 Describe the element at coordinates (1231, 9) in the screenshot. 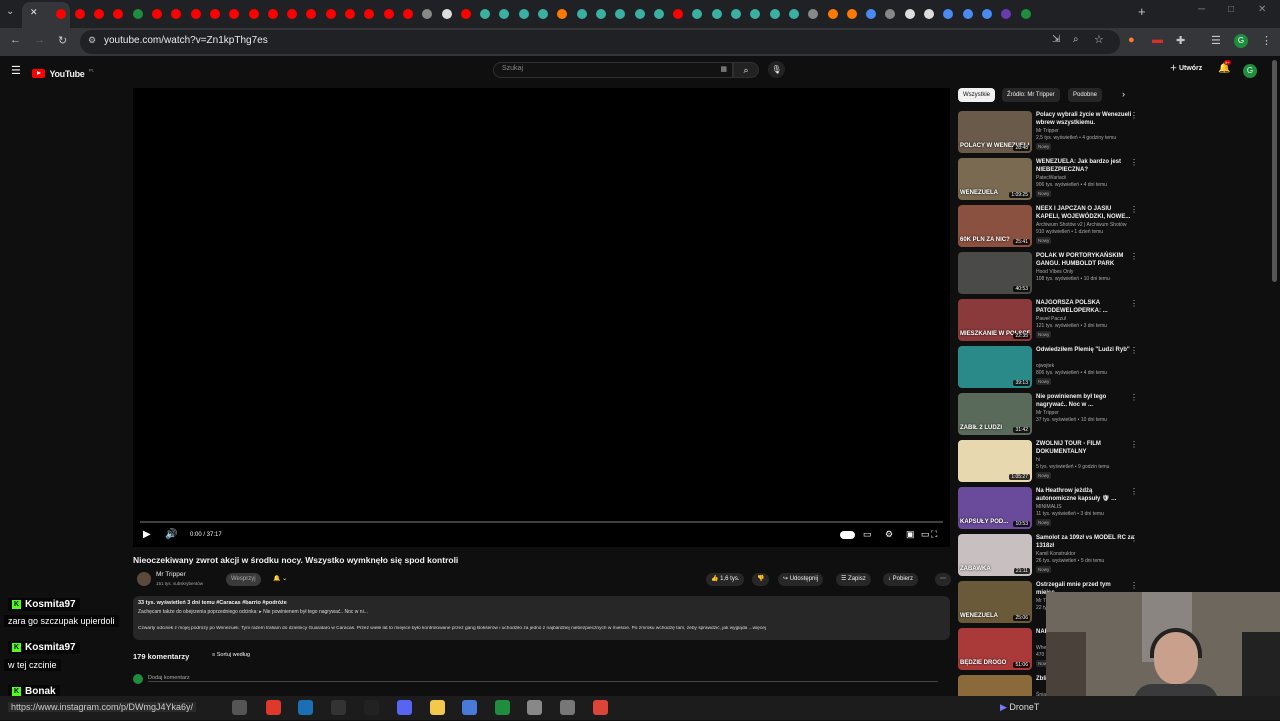

I see `maximize-icon: □` at that location.